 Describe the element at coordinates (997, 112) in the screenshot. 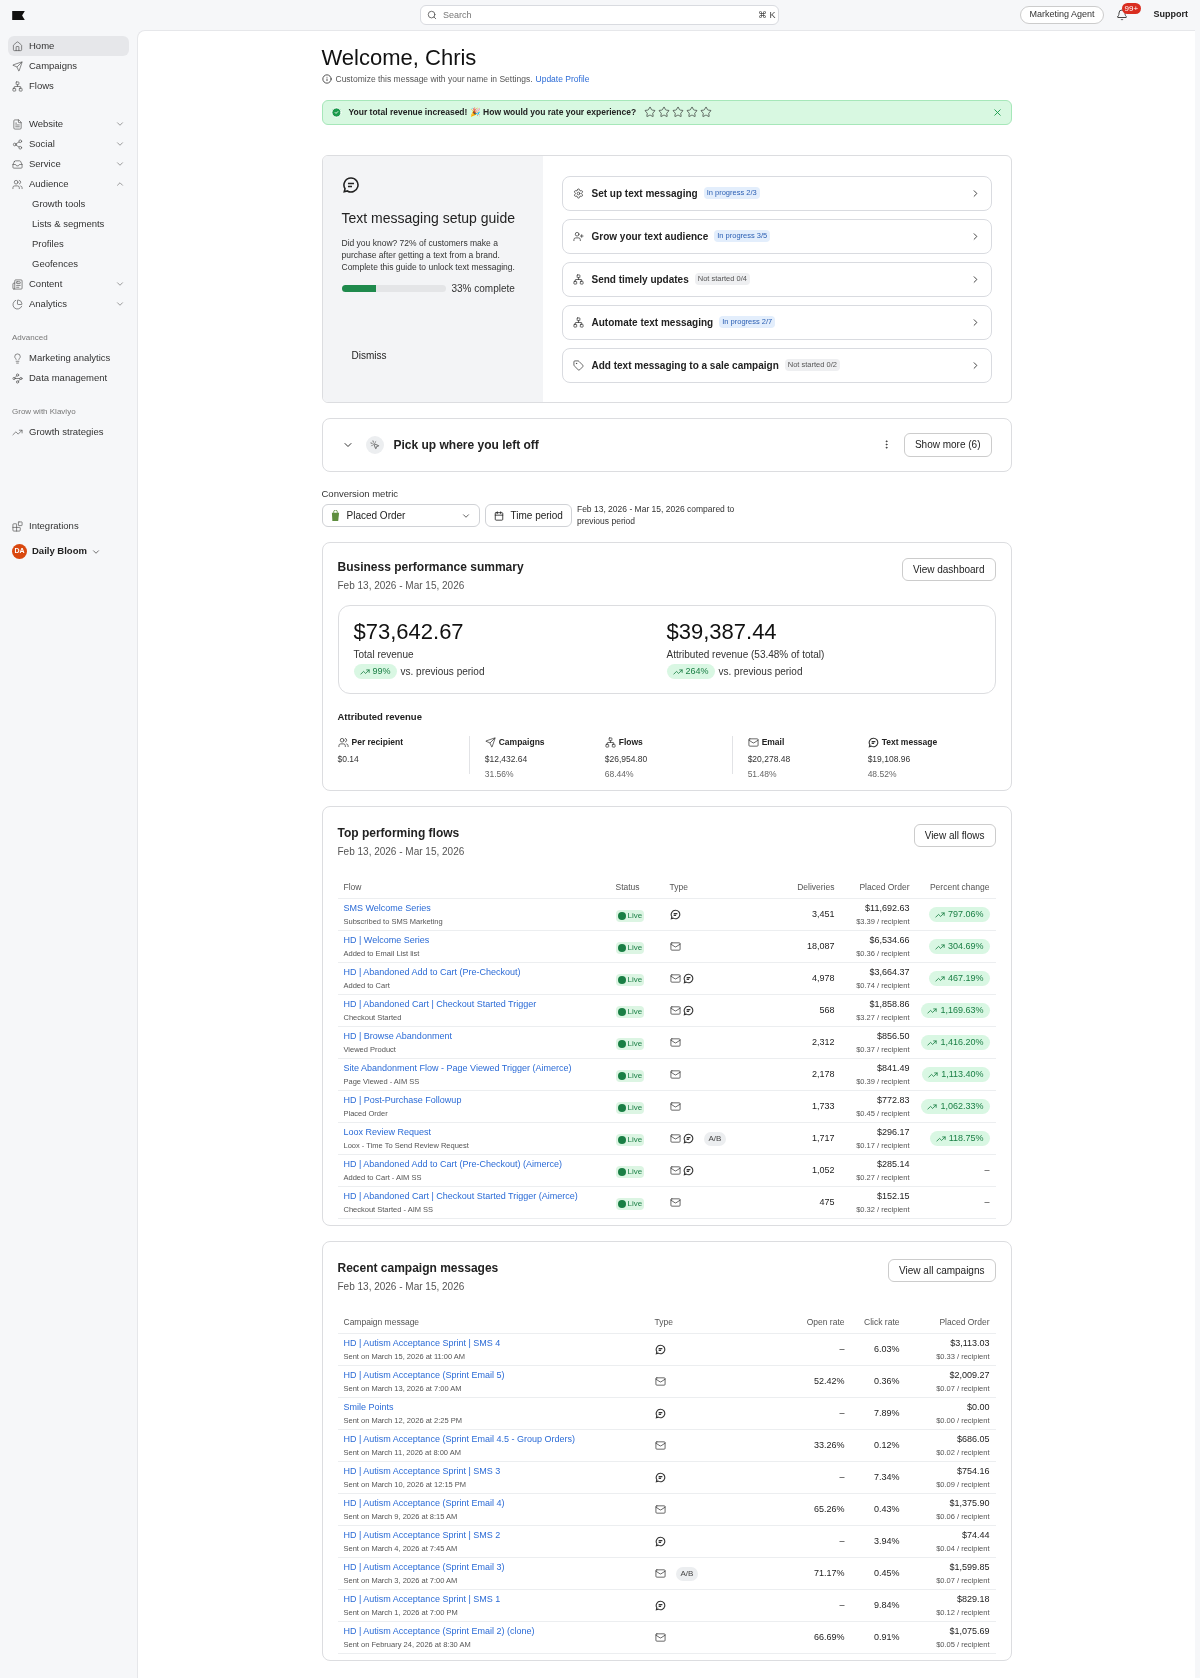

I see `close-icon` at that location.